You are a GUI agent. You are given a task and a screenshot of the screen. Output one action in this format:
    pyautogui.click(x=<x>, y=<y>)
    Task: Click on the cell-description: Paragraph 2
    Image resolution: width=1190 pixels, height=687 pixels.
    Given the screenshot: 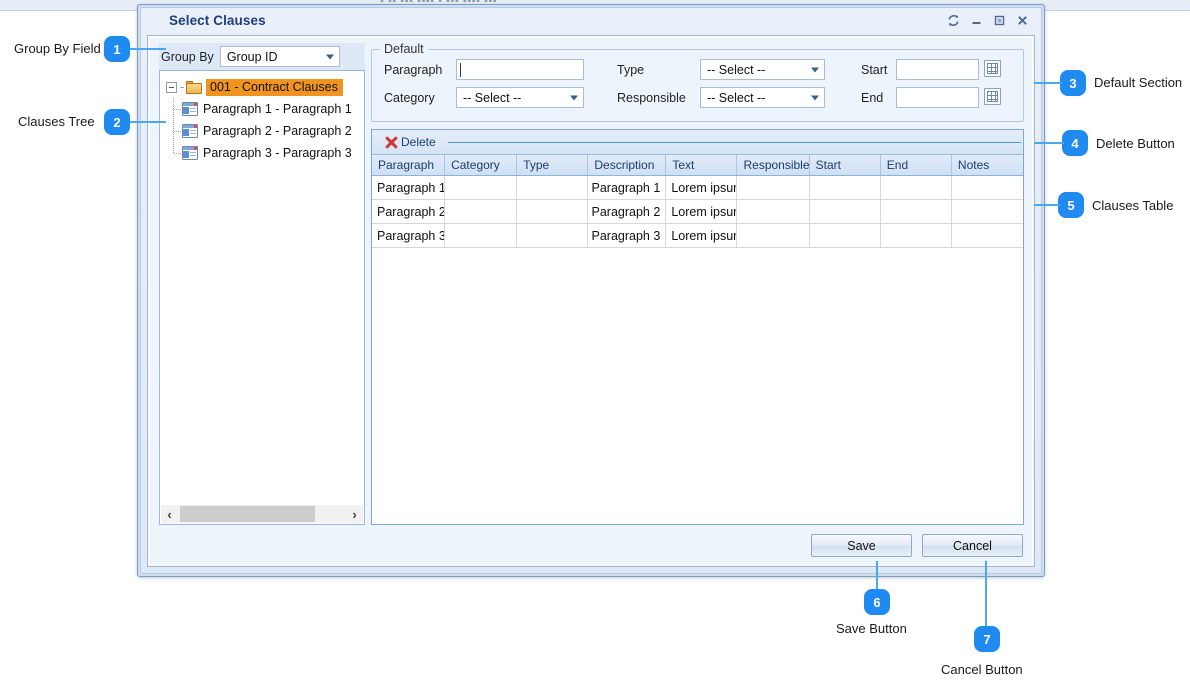 What is the action you would take?
    pyautogui.click(x=627, y=211)
    